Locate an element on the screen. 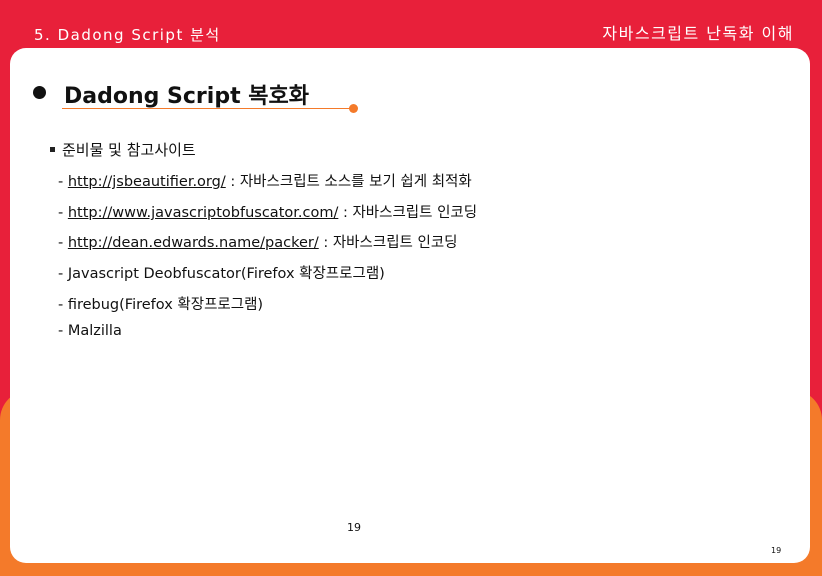  title-underline-dot-icon is located at coordinates (353, 108).